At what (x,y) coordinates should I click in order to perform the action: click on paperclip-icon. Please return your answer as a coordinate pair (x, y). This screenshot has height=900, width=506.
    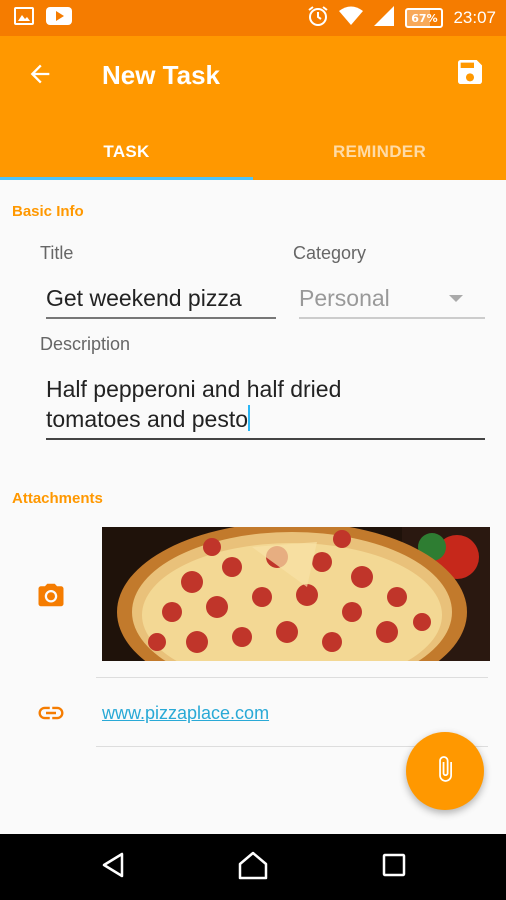
    Looking at the image, I should click on (445, 771).